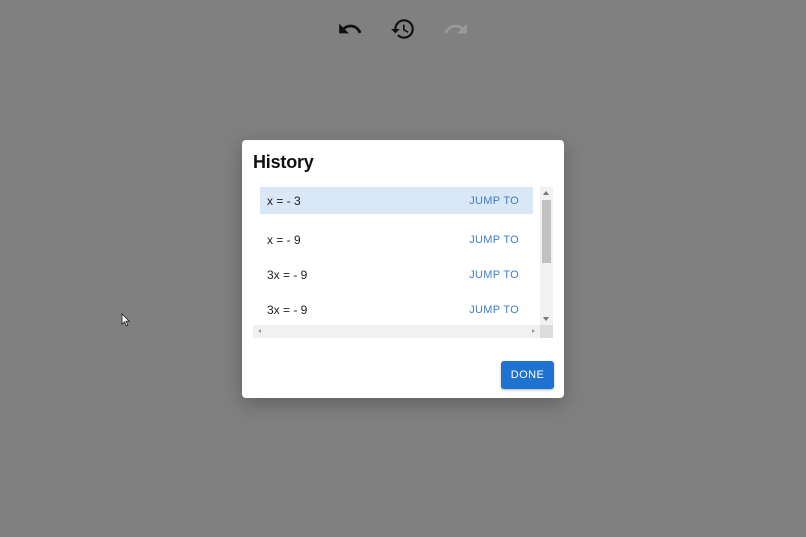 This screenshot has height=537, width=806. I want to click on undo-button, so click(350, 29).